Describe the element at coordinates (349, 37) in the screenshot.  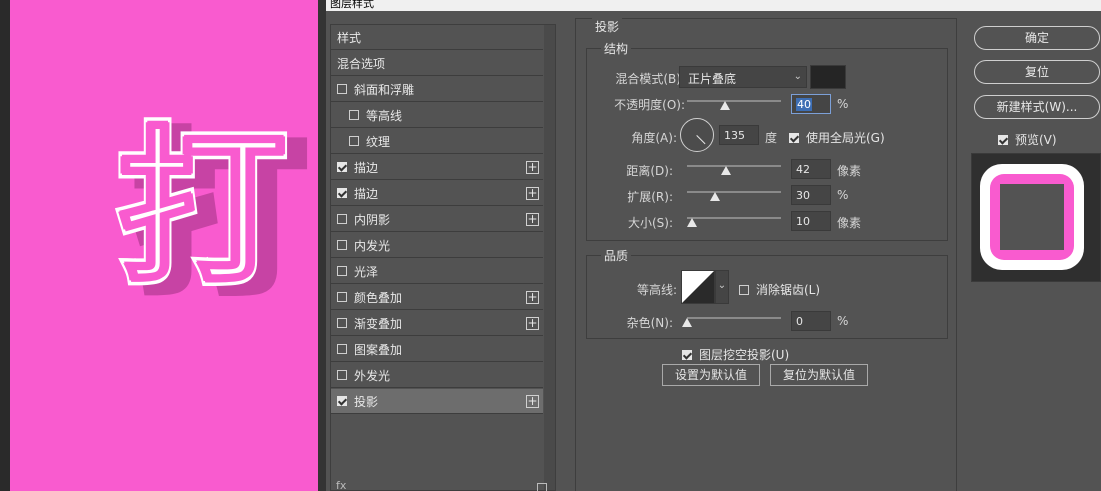
I see `style-item-label: 样式` at that location.